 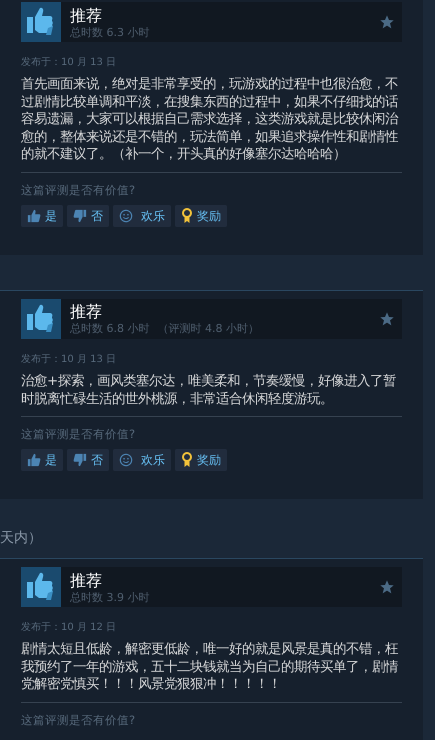 I want to click on posted-date: 发布于：10 月 12 日, so click(x=69, y=628).